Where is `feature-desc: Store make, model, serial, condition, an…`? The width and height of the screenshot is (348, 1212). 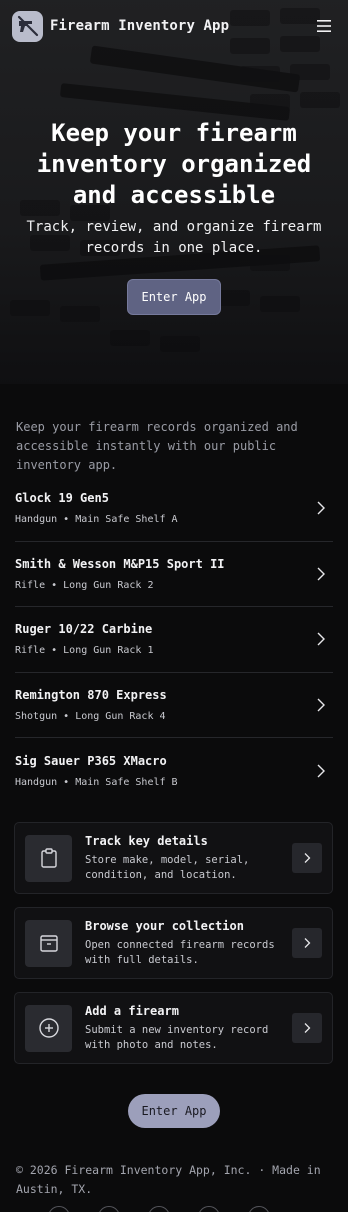
feature-desc: Store make, model, serial, condition, an… is located at coordinates (167, 867).